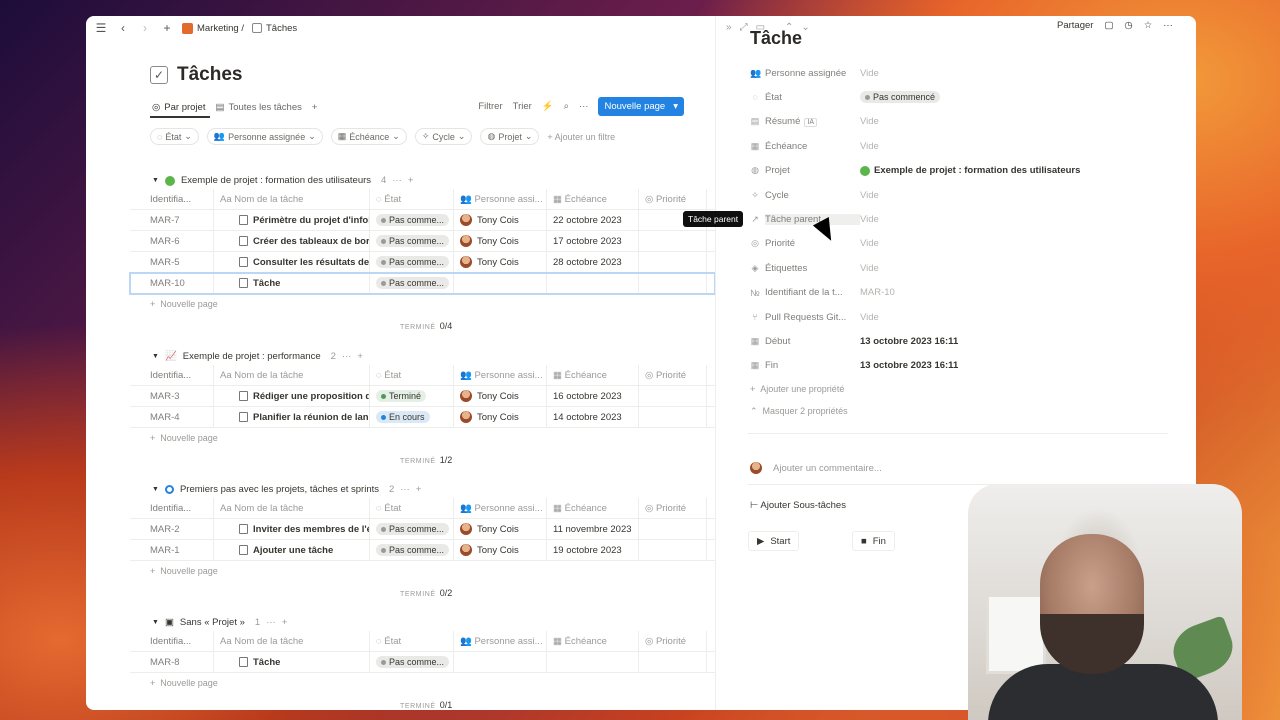 The image size is (1280, 720). I want to click on cell-name: Tâche, so click(292, 283).